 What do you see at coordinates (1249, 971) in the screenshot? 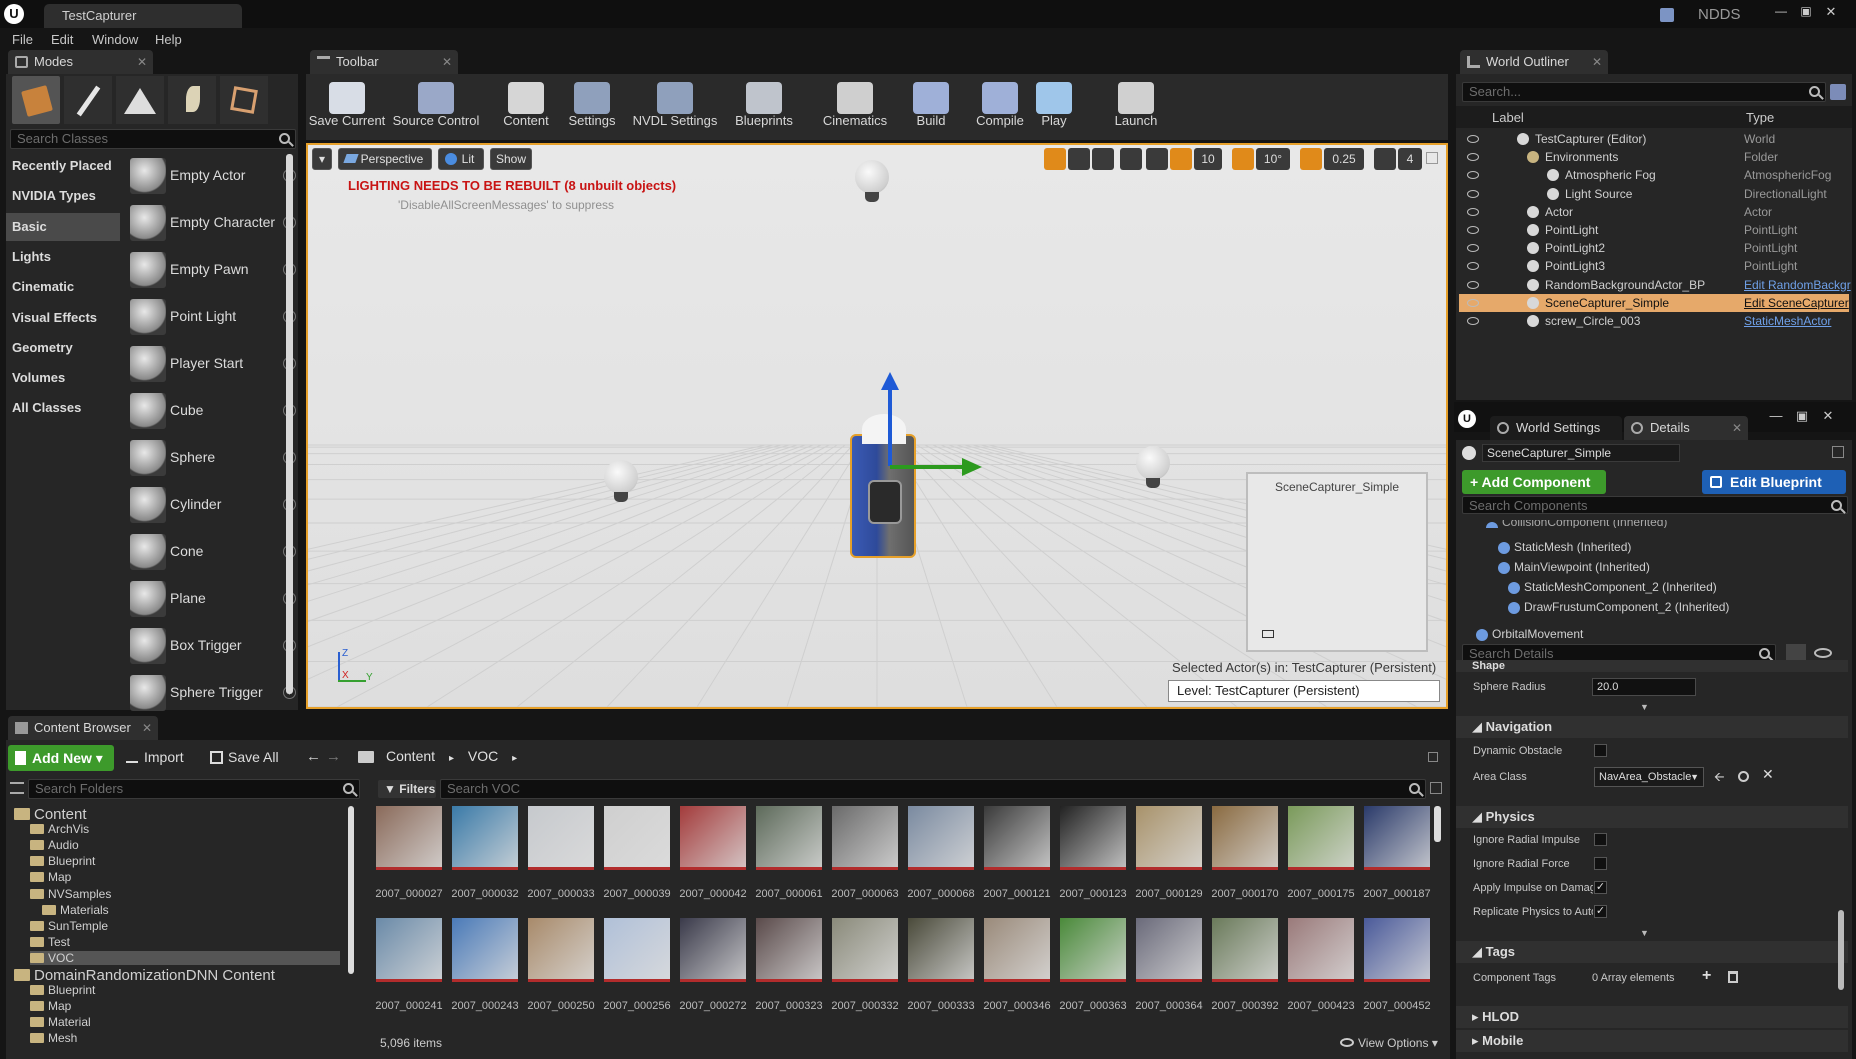
I see `asset-tile: 2007_000392` at bounding box center [1249, 971].